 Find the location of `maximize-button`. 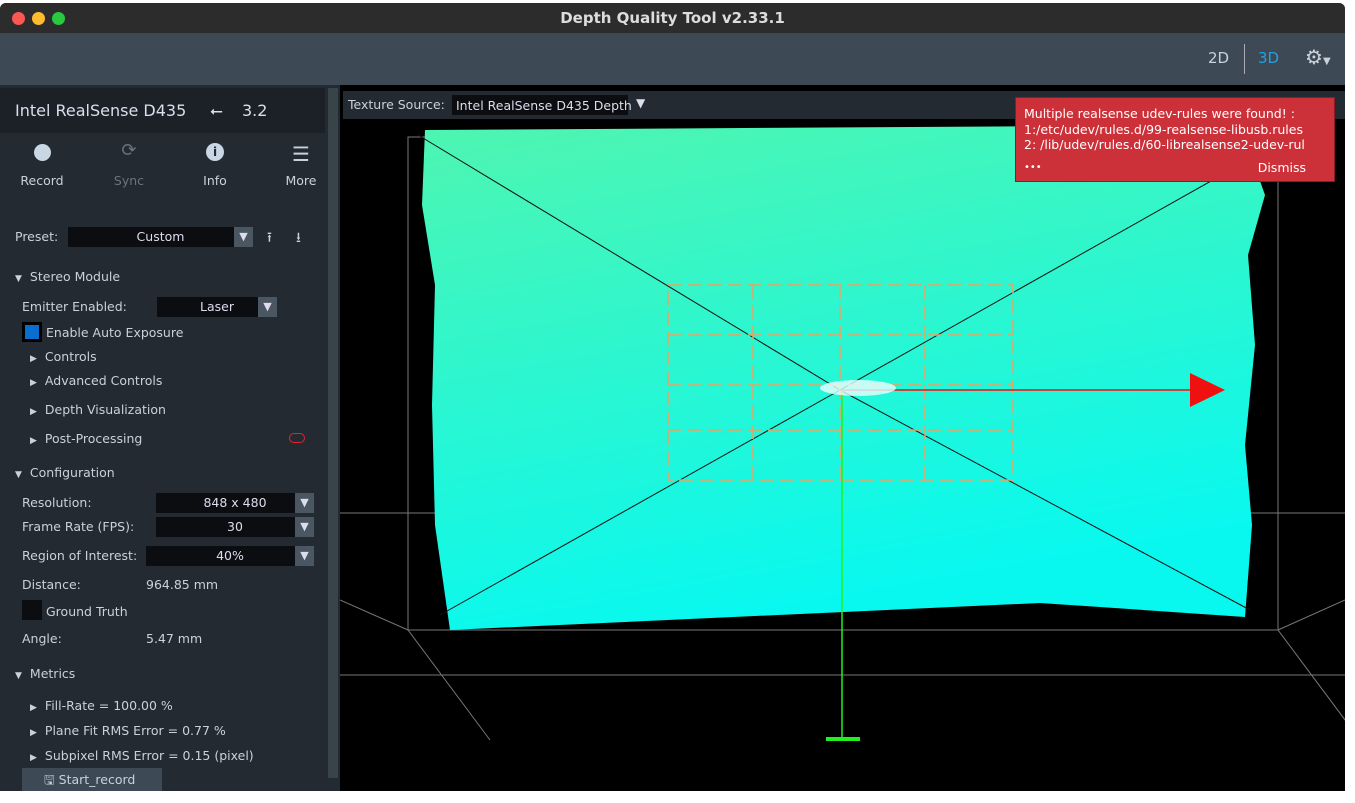

maximize-button is located at coordinates (58, 18).